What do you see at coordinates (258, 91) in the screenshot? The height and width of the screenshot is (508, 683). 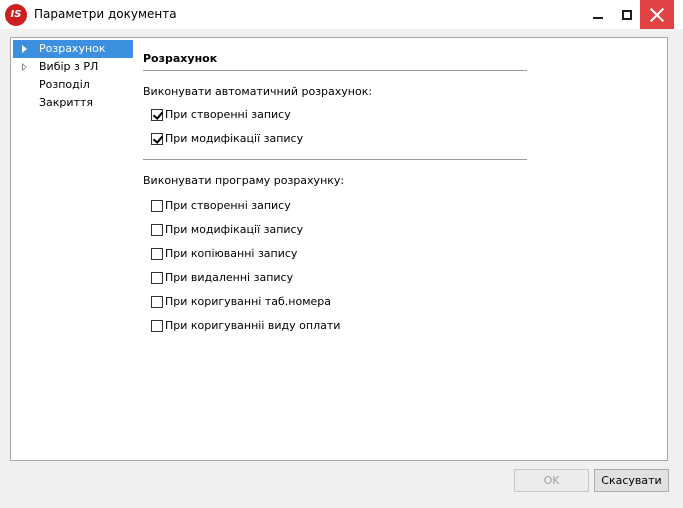 I see `auto-calc-label: Виконувати автоматичний розрахунок:` at bounding box center [258, 91].